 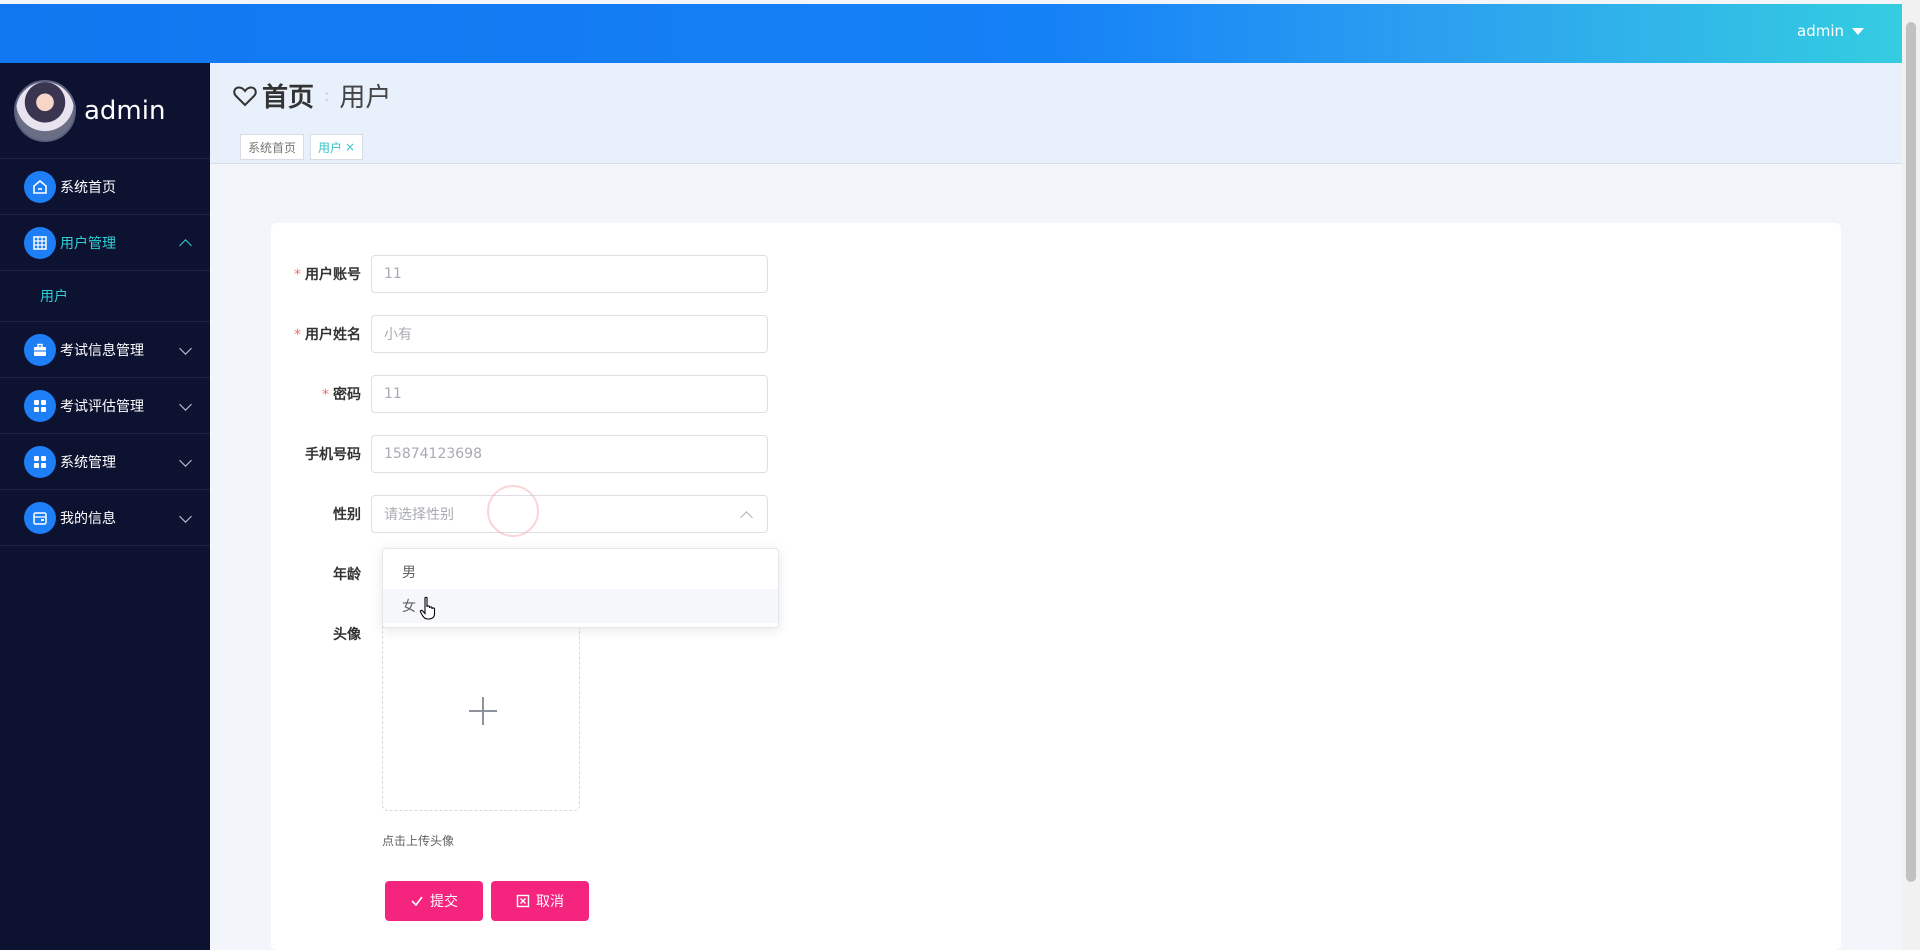 I want to click on user-menu-label: admin, so click(x=1820, y=31).